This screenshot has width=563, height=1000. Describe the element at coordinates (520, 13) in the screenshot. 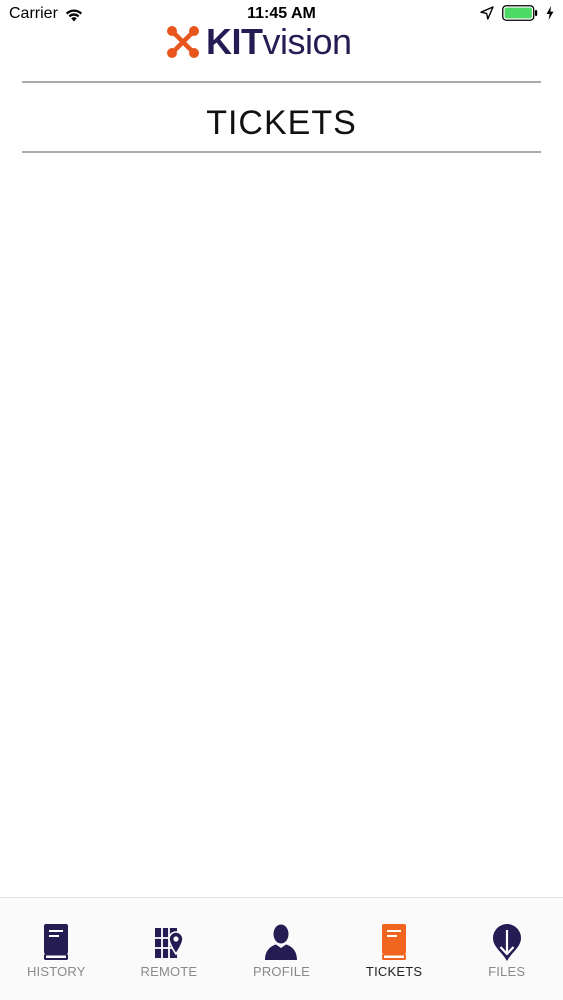

I see `battery-icon` at that location.